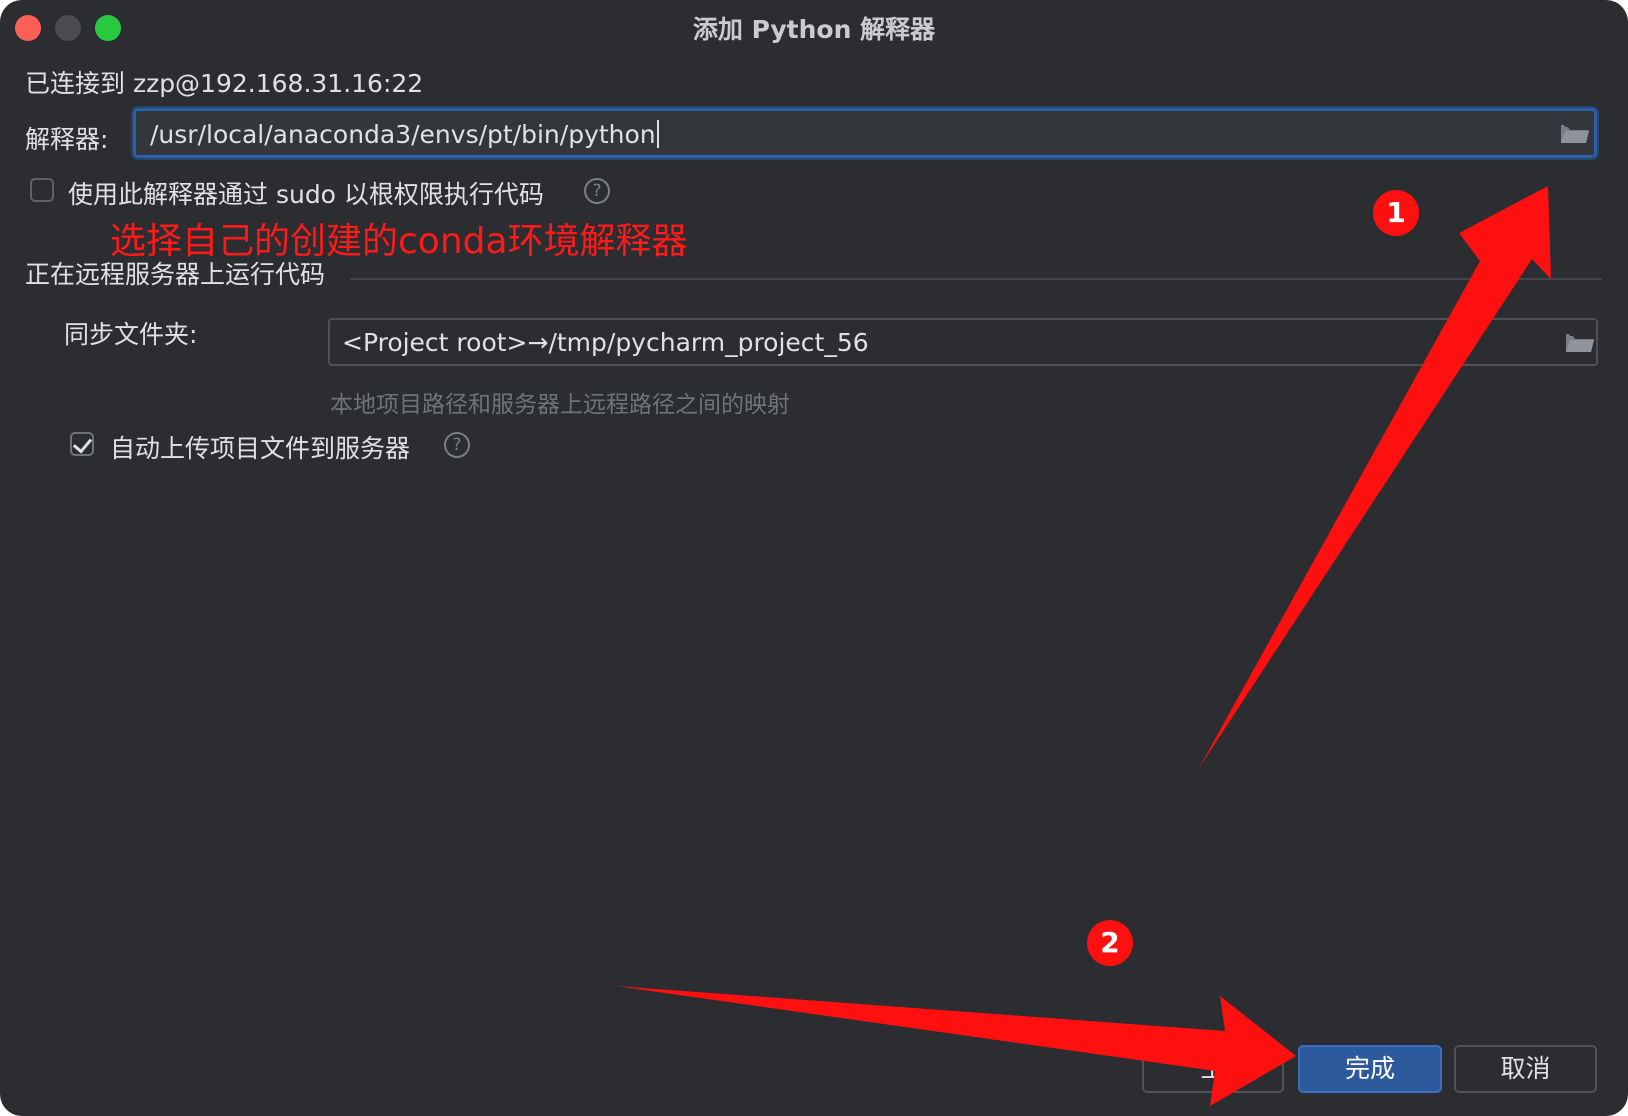  I want to click on arrow-to-folder-icon, so click(1375, 477).